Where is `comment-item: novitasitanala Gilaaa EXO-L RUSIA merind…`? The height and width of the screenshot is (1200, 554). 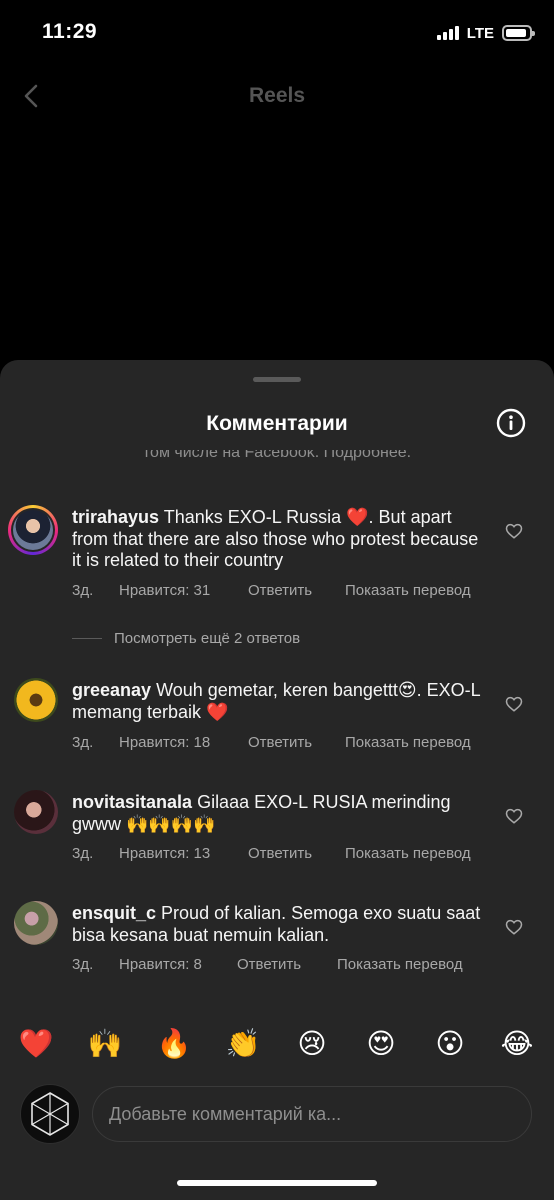
comment-item: novitasitanala Gilaaa EXO-L RUSIA merind… is located at coordinates (277, 835).